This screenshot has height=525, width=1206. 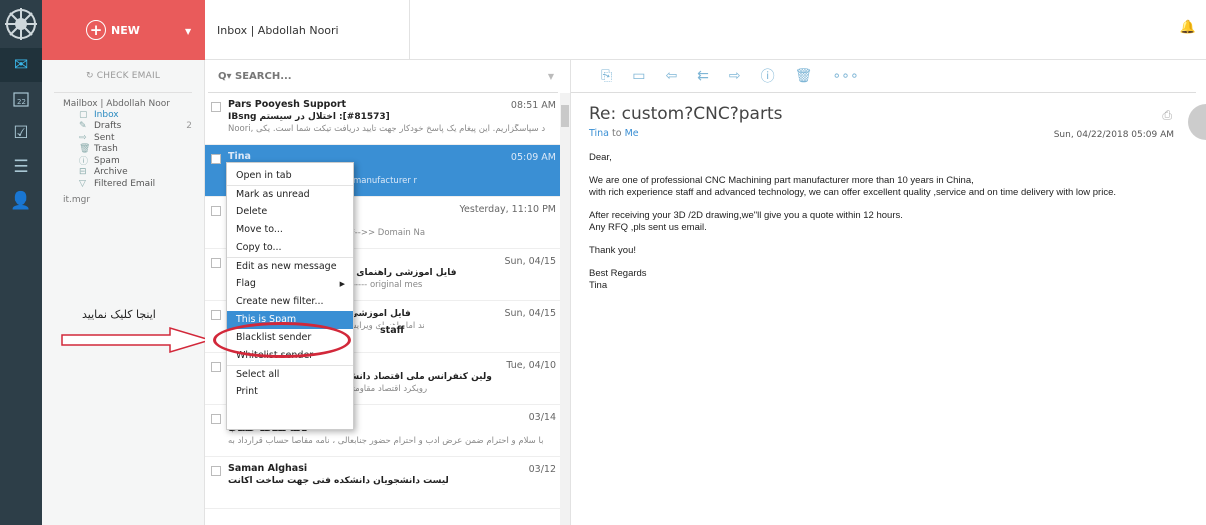 I want to click on highlight-oval, so click(x=282, y=340).